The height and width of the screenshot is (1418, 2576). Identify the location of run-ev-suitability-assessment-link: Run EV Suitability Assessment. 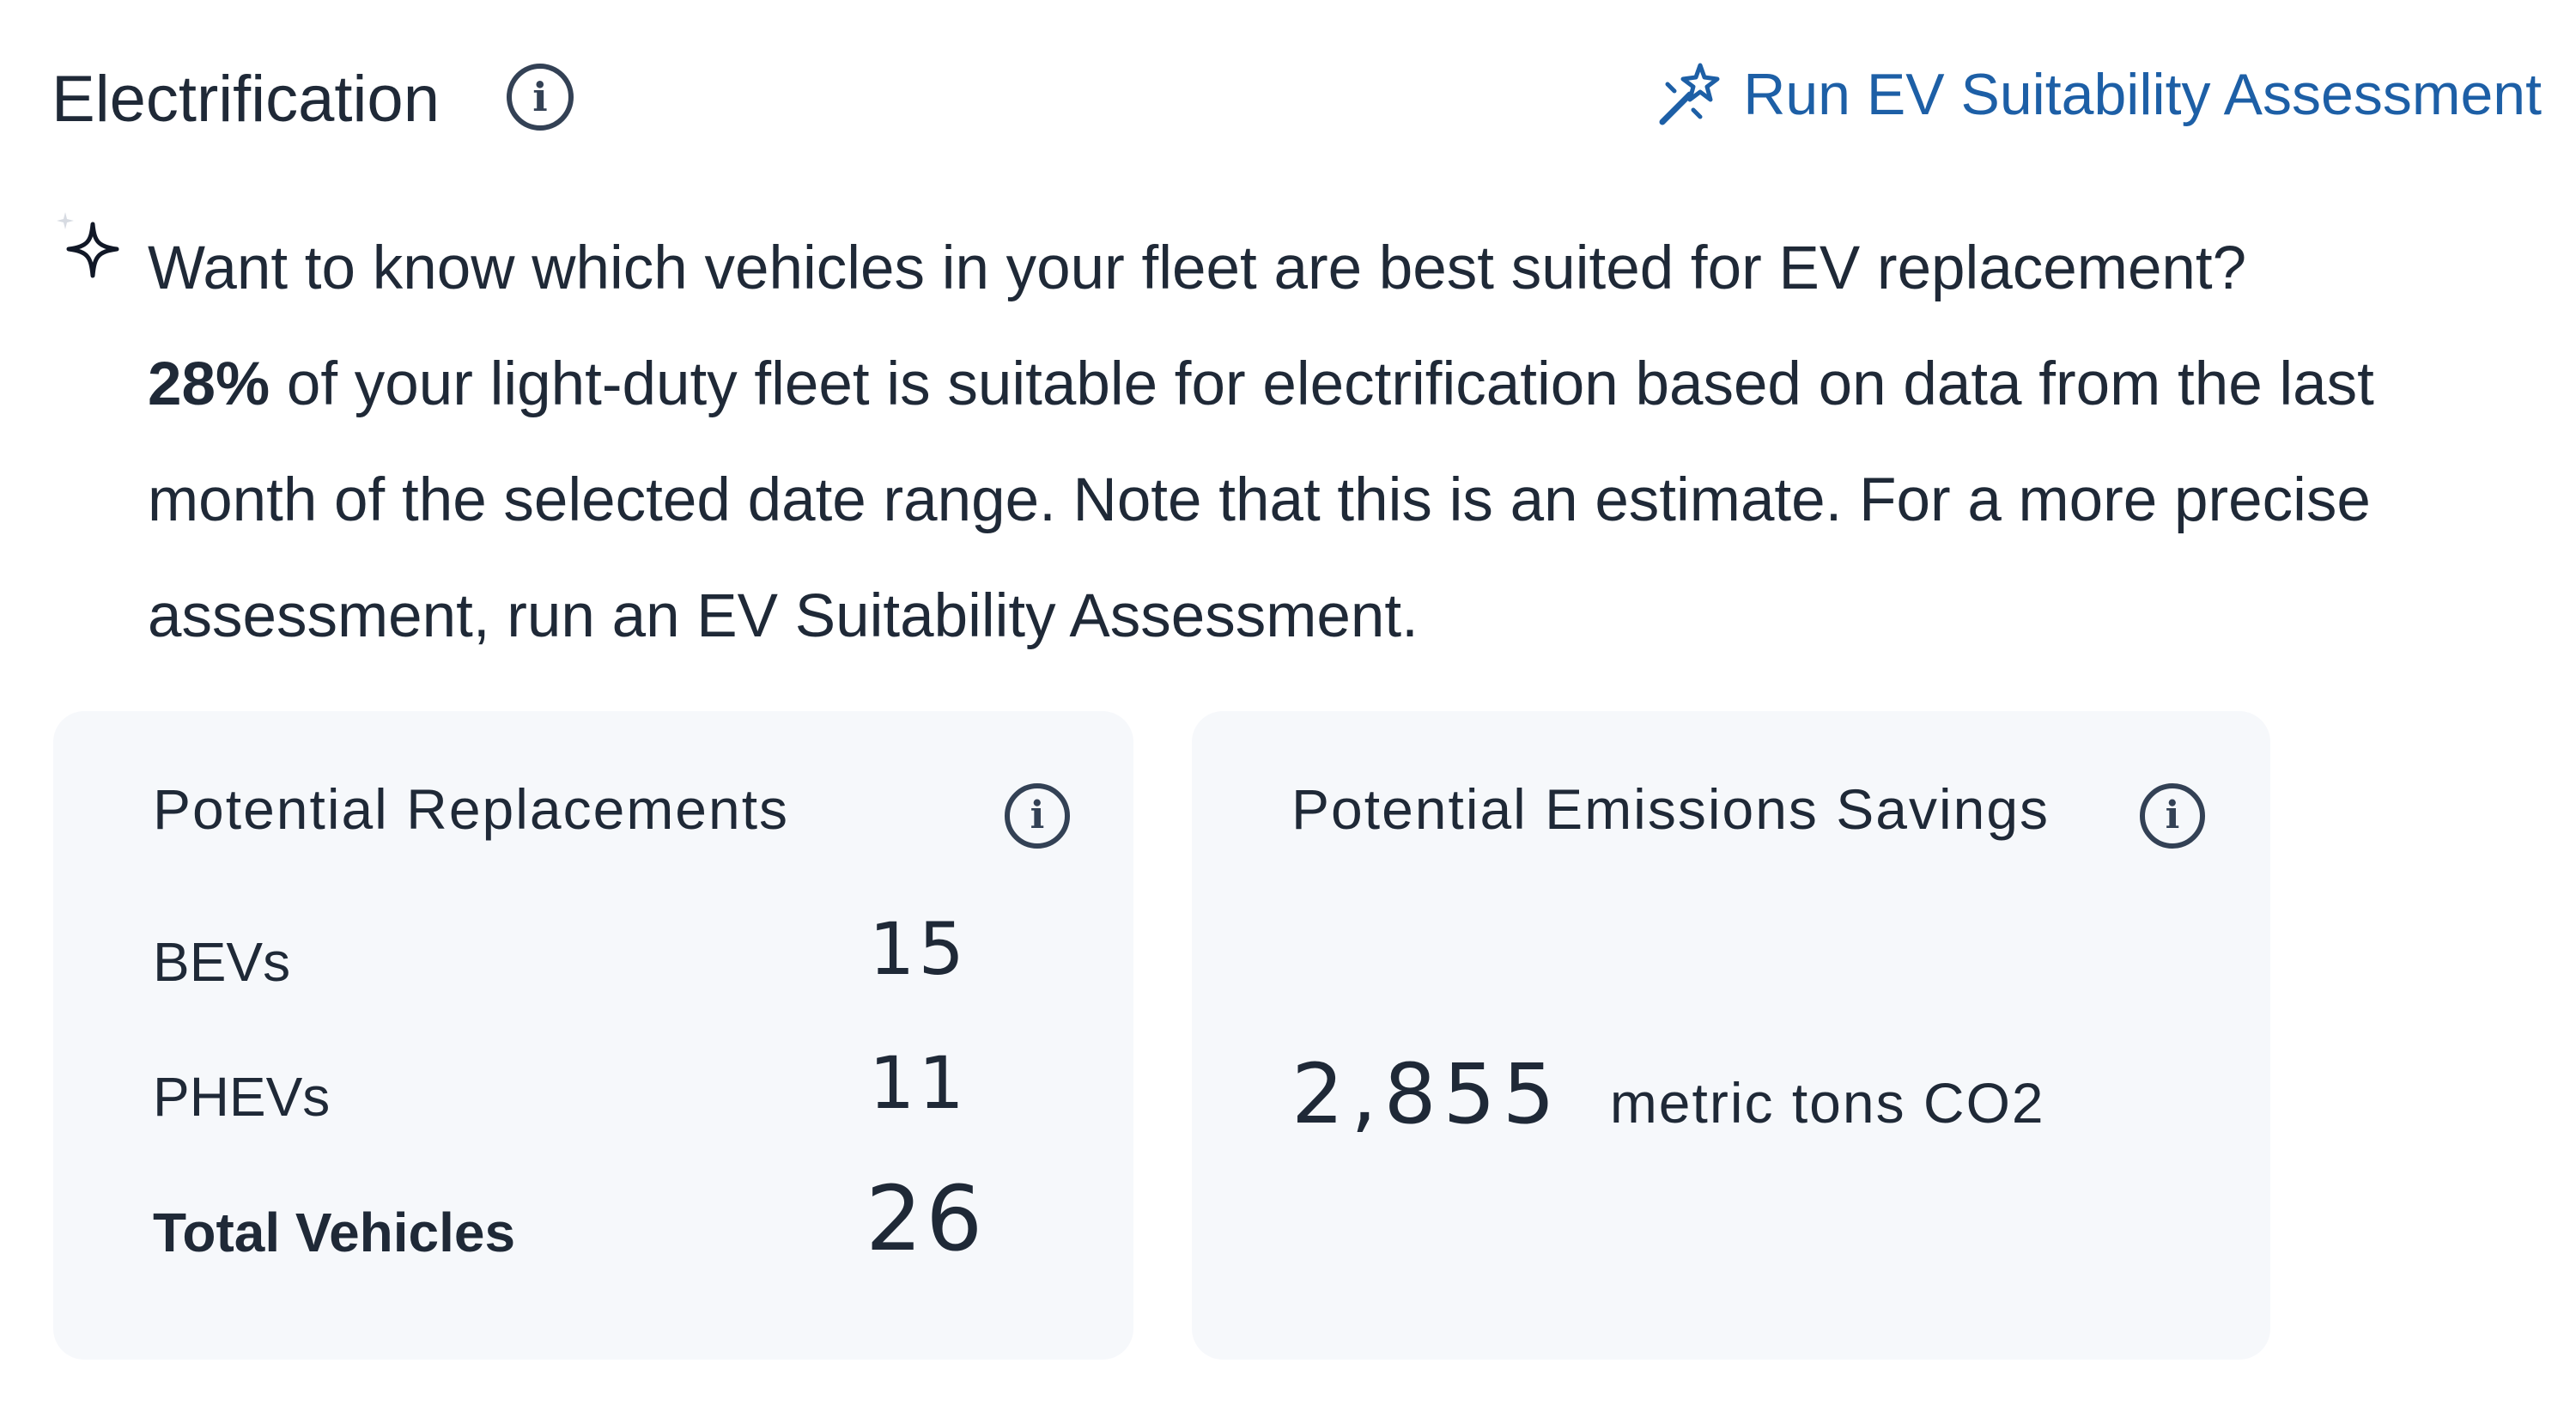
(2099, 94).